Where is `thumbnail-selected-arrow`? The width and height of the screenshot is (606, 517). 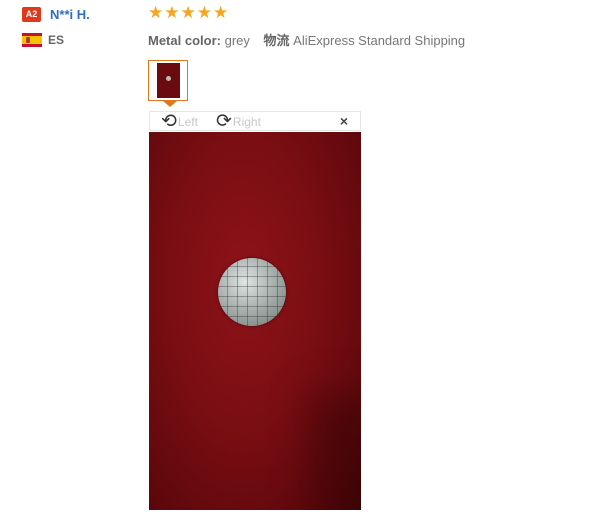
thumbnail-selected-arrow is located at coordinates (170, 104).